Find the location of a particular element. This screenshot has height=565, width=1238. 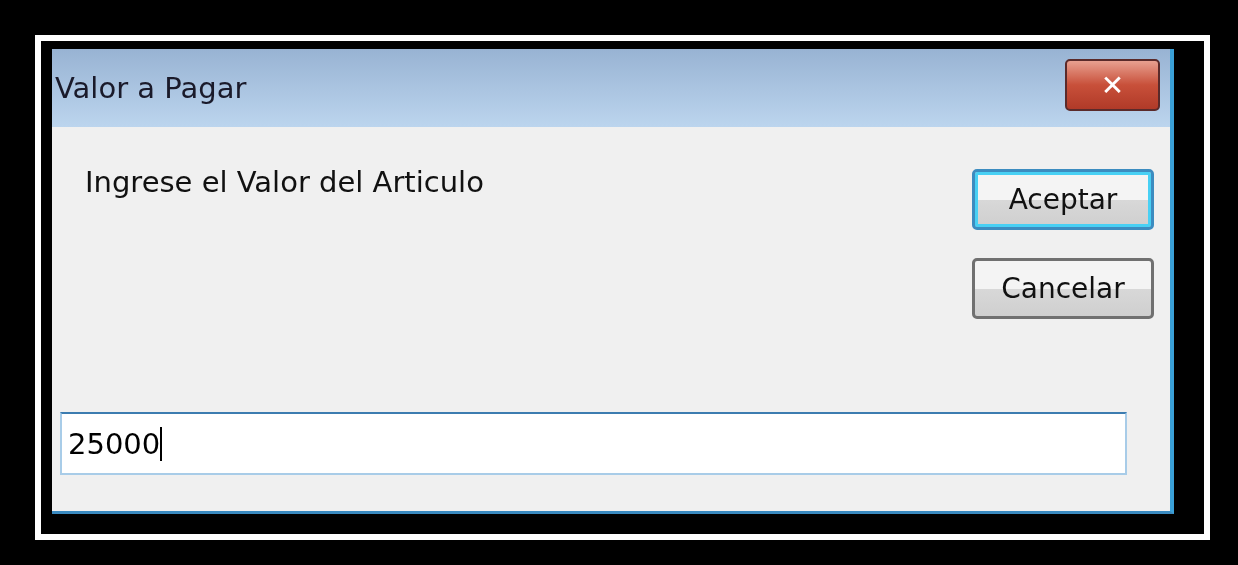

prompt-label: Ingrese el Valor del Articulo is located at coordinates (284, 183).